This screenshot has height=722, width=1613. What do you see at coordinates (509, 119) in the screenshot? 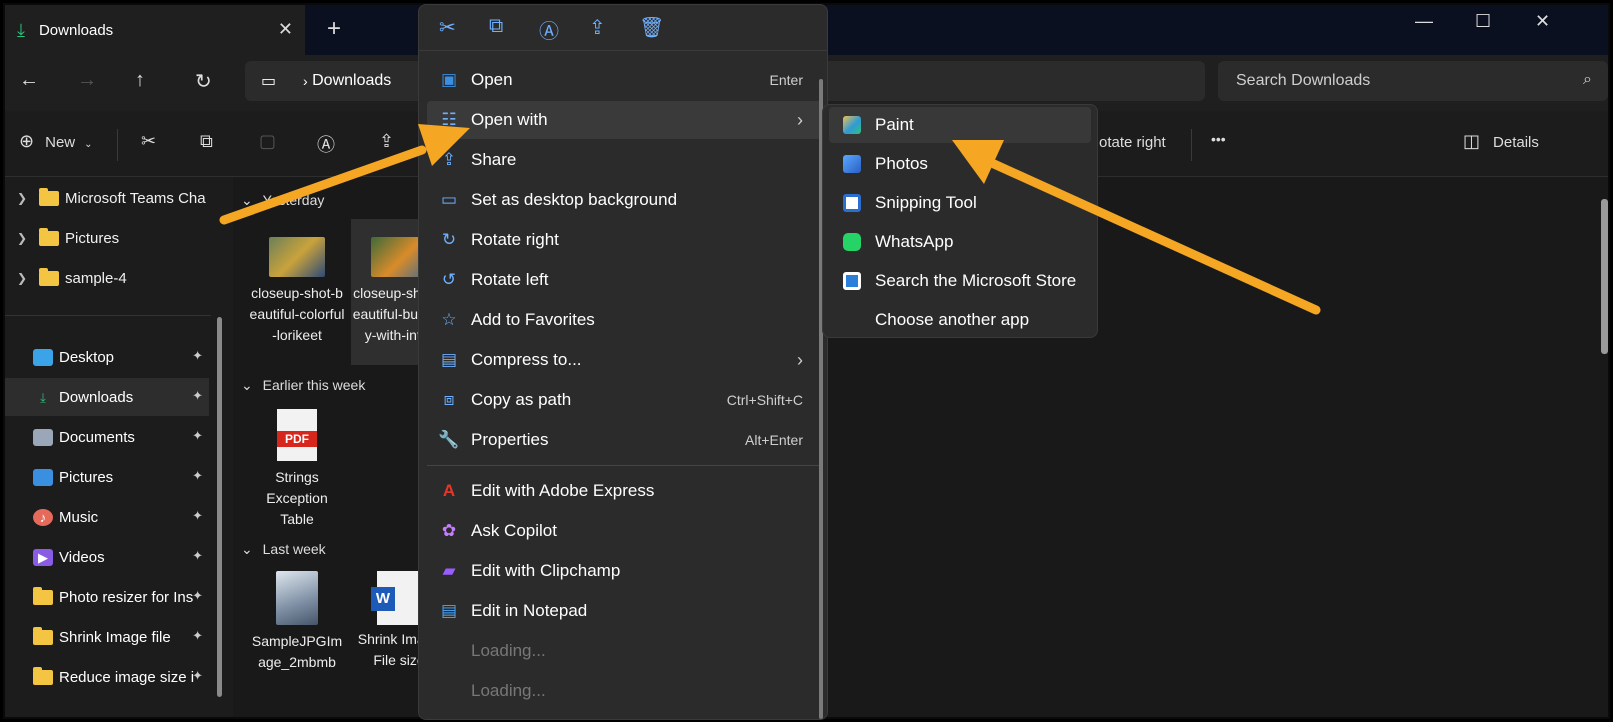
I see `menu-item-label: Open with` at bounding box center [509, 119].